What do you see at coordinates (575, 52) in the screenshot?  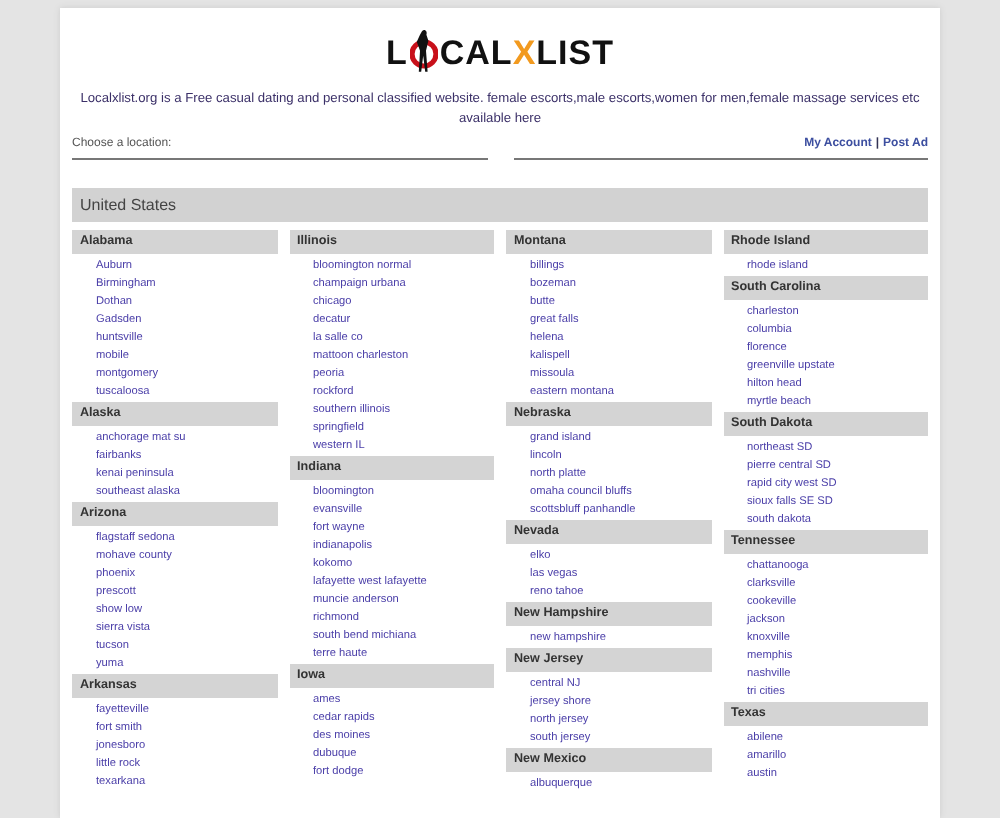 I see `logo-text: LIST` at bounding box center [575, 52].